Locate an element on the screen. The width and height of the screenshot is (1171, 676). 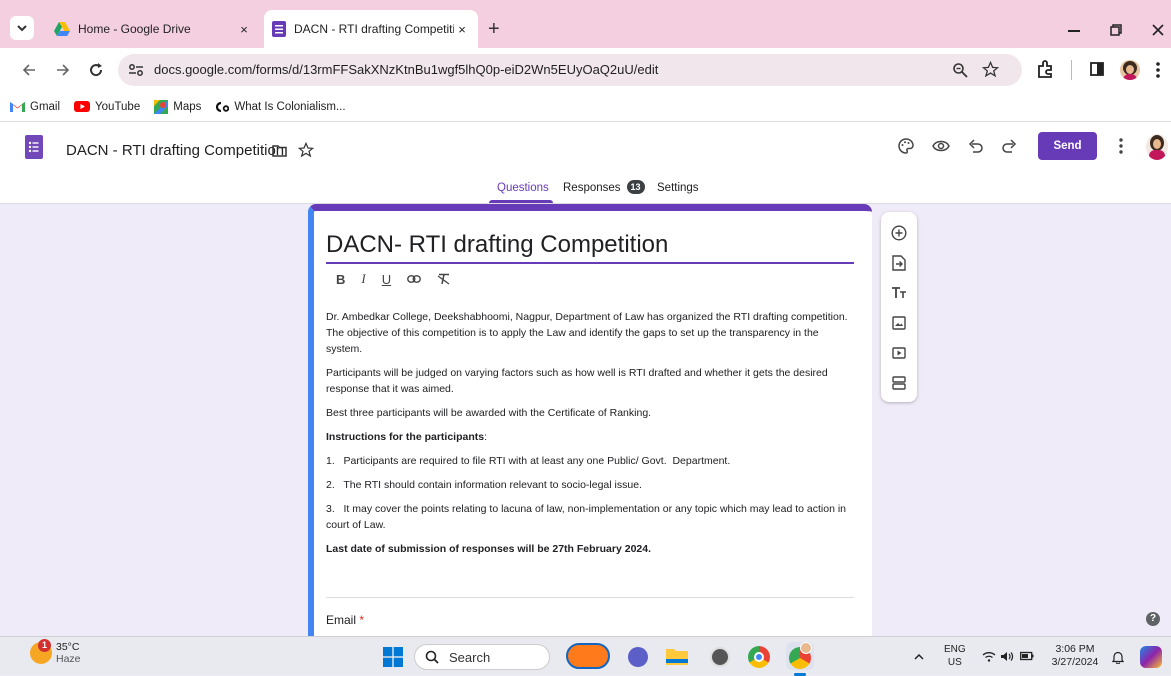
tab-questions: Questions is located at coordinates (521, 193).